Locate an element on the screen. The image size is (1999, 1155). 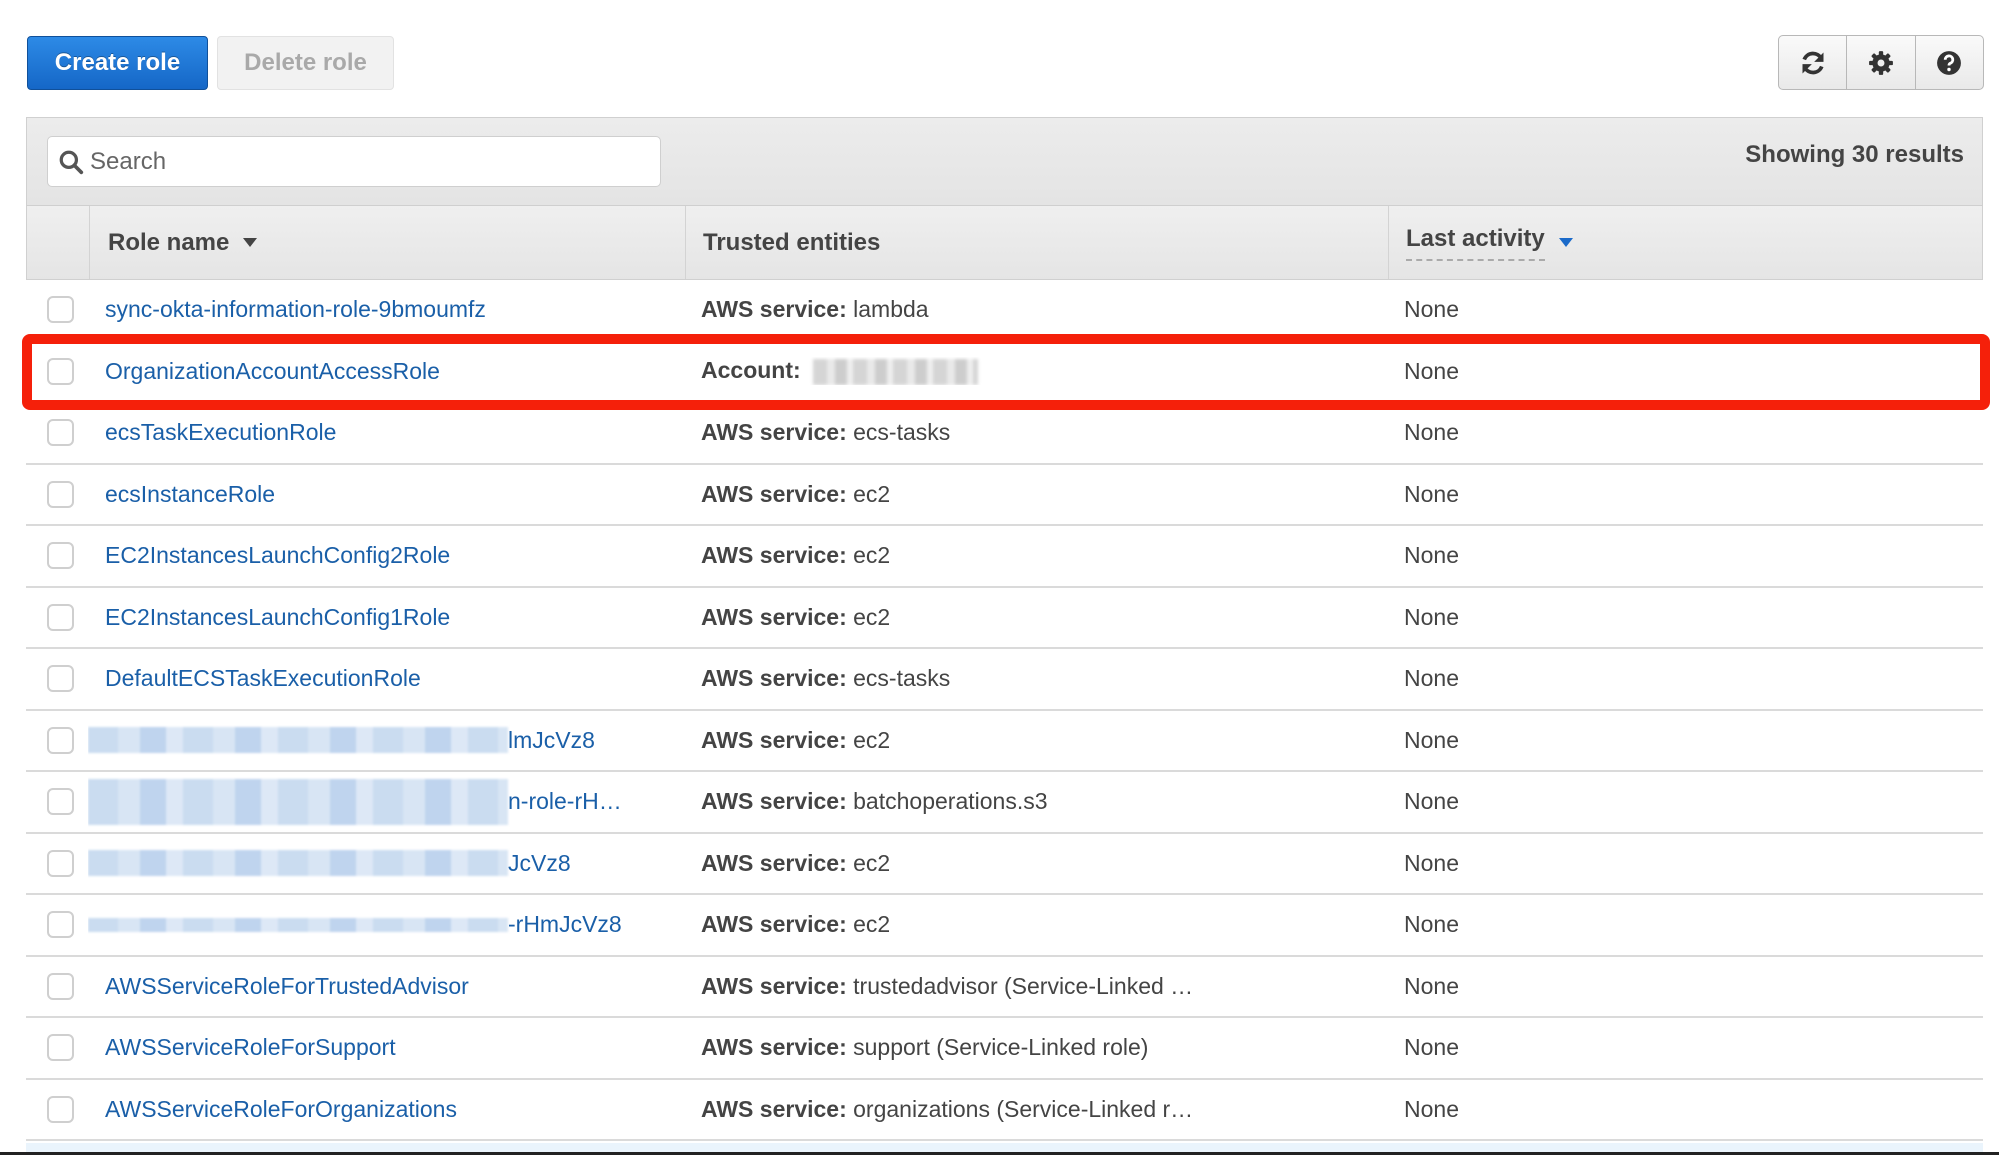
role-name-link: JcVz8 is located at coordinates (386, 864).